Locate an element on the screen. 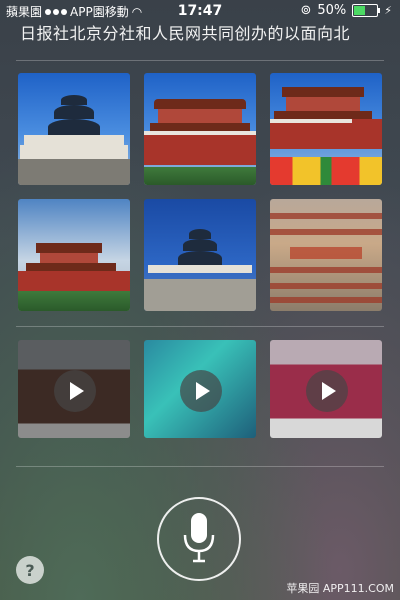 The width and height of the screenshot is (400, 600). charging-icon: ⚡ is located at coordinates (388, 10).